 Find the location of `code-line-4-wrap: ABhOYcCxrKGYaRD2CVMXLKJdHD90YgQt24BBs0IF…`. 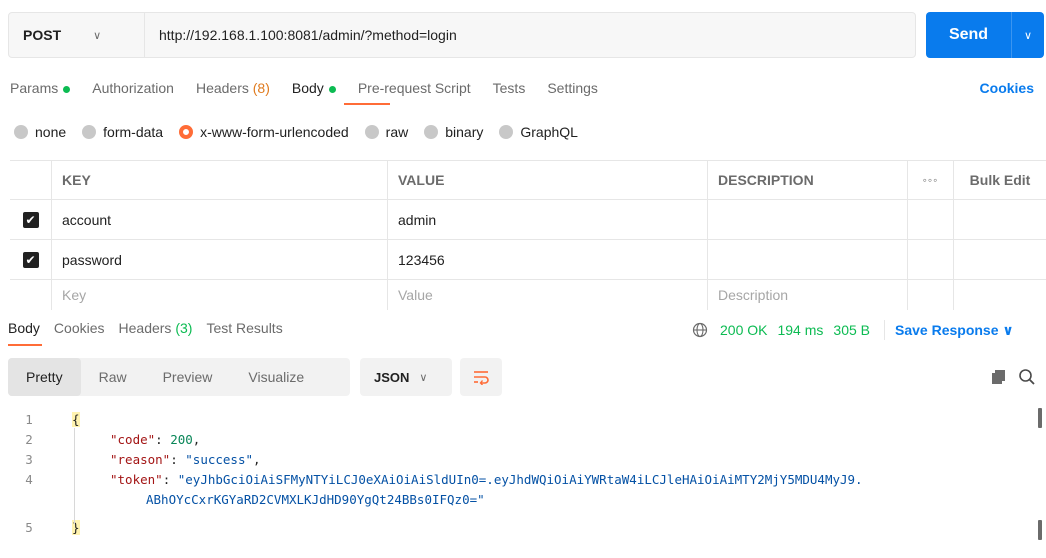

code-line-4-wrap: ABhOYcCxrKGYaRD2CVMXLKJdHD90YgQt24BBs0IF… is located at coordinates (315, 499).